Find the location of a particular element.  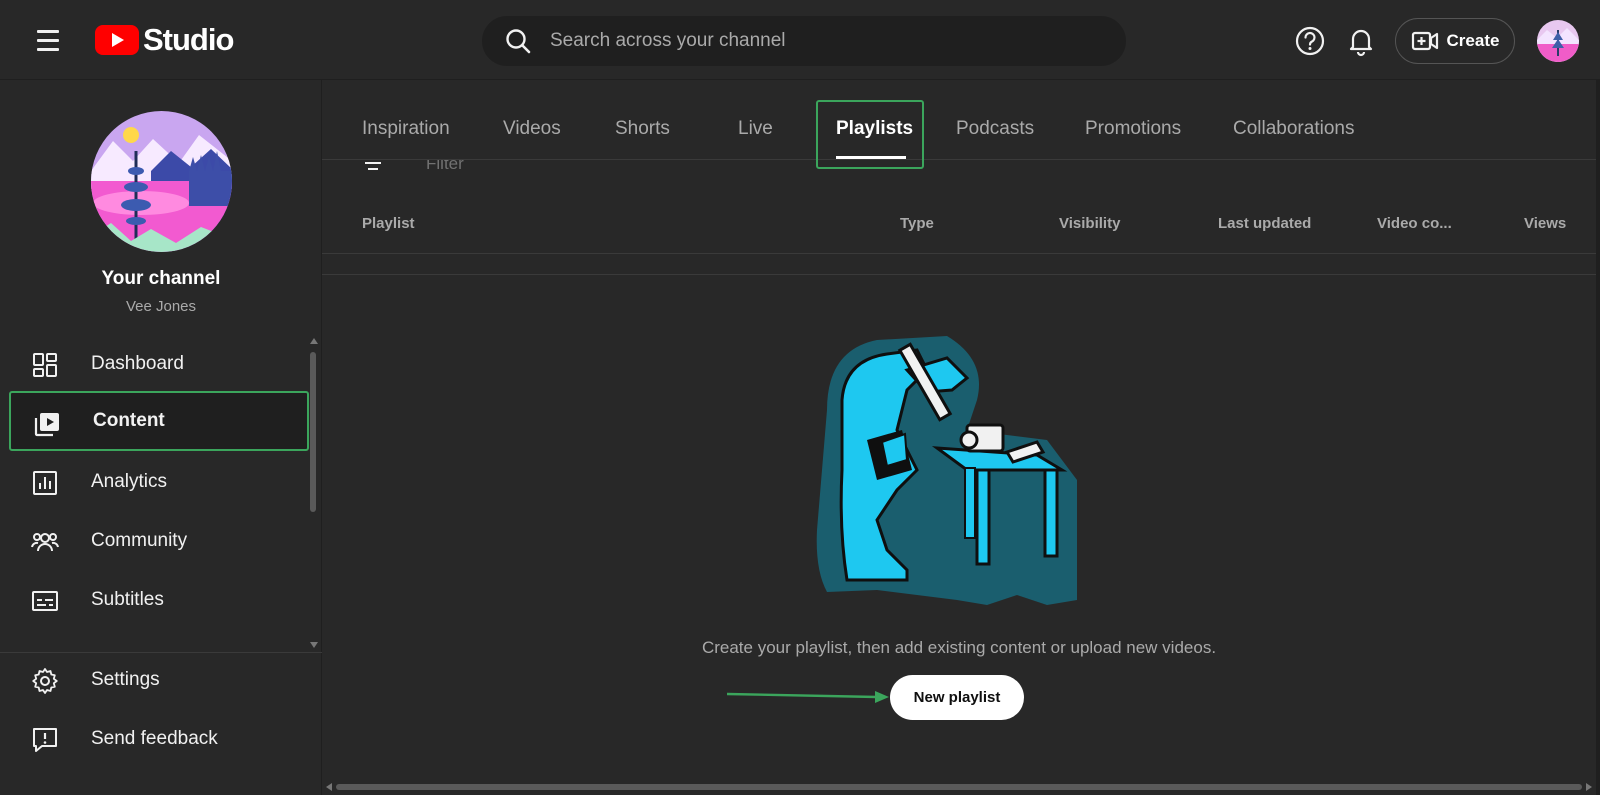

create-label: Create is located at coordinates (1473, 40).